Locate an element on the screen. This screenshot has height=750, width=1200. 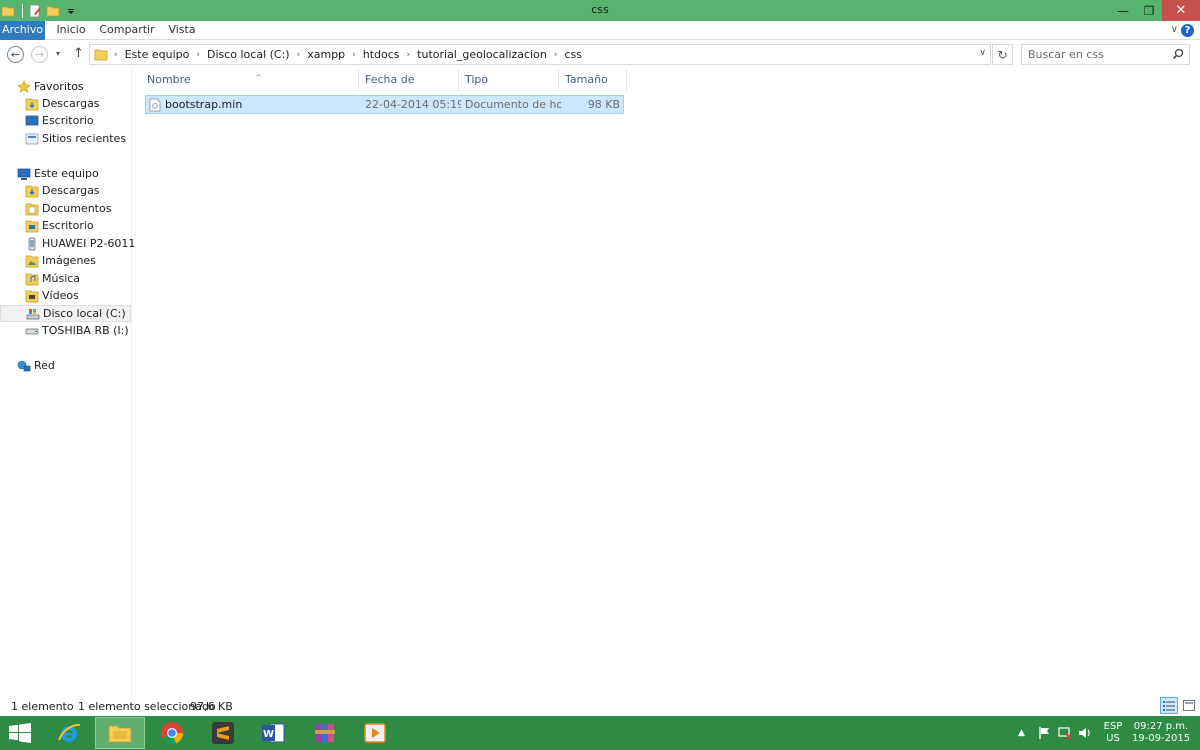
forward-button: → is located at coordinates (39, 54).